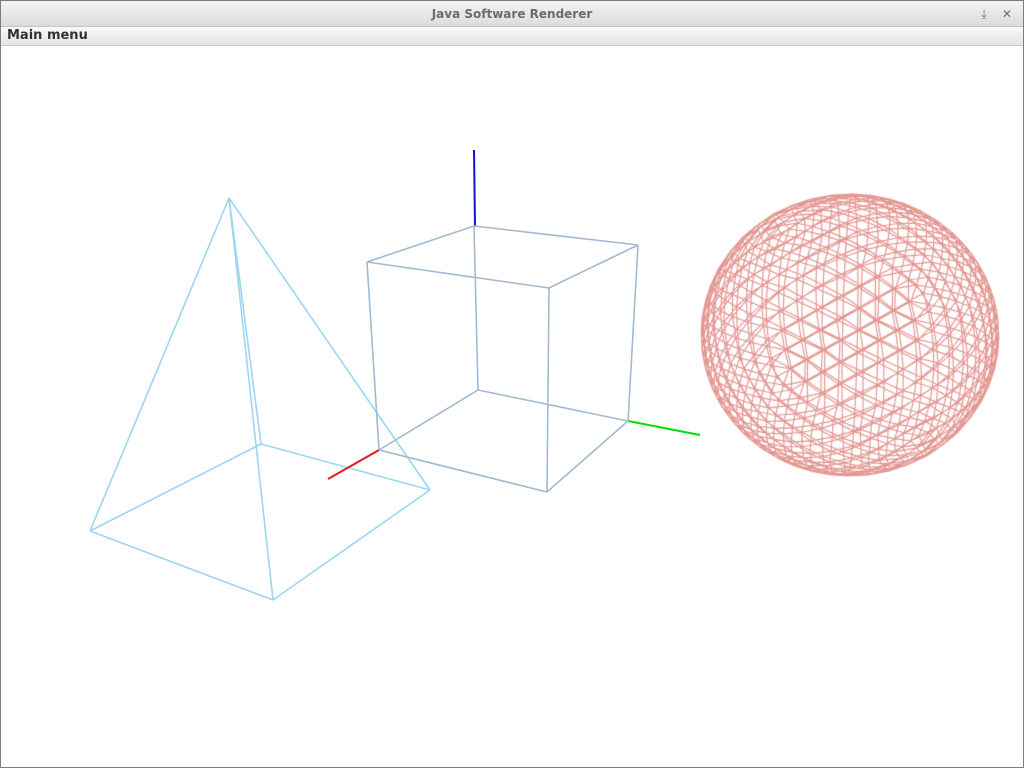 This screenshot has height=768, width=1024. I want to click on title-bar: Java Software Renderer ⤓ ✕, so click(512, 14).